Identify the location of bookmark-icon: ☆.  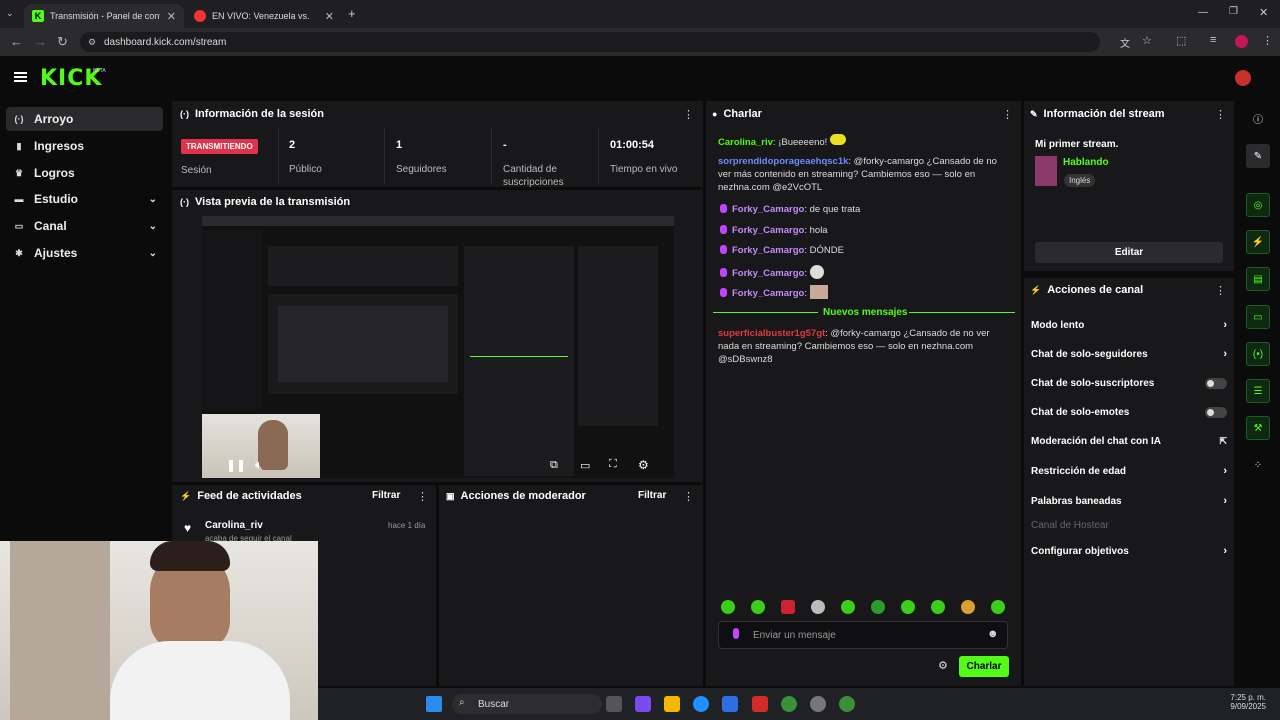
(1147, 40).